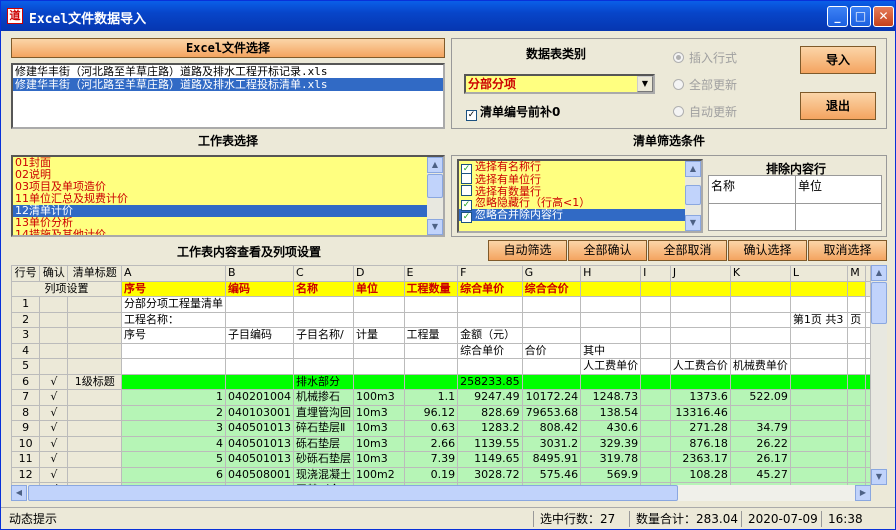 The image size is (896, 530). Describe the element at coordinates (174, 319) in the screenshot. I see `table-cell: 工程名称：` at that location.